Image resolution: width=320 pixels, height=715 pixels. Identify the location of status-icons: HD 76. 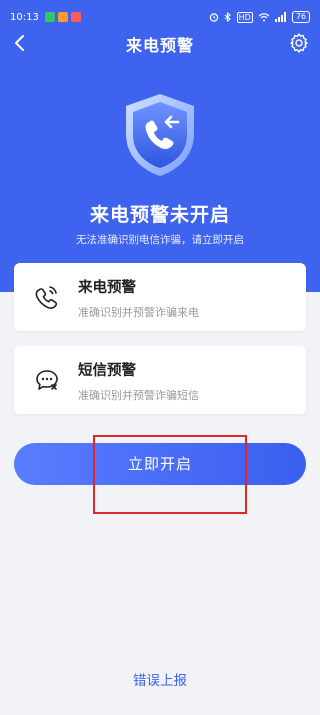
(259, 17).